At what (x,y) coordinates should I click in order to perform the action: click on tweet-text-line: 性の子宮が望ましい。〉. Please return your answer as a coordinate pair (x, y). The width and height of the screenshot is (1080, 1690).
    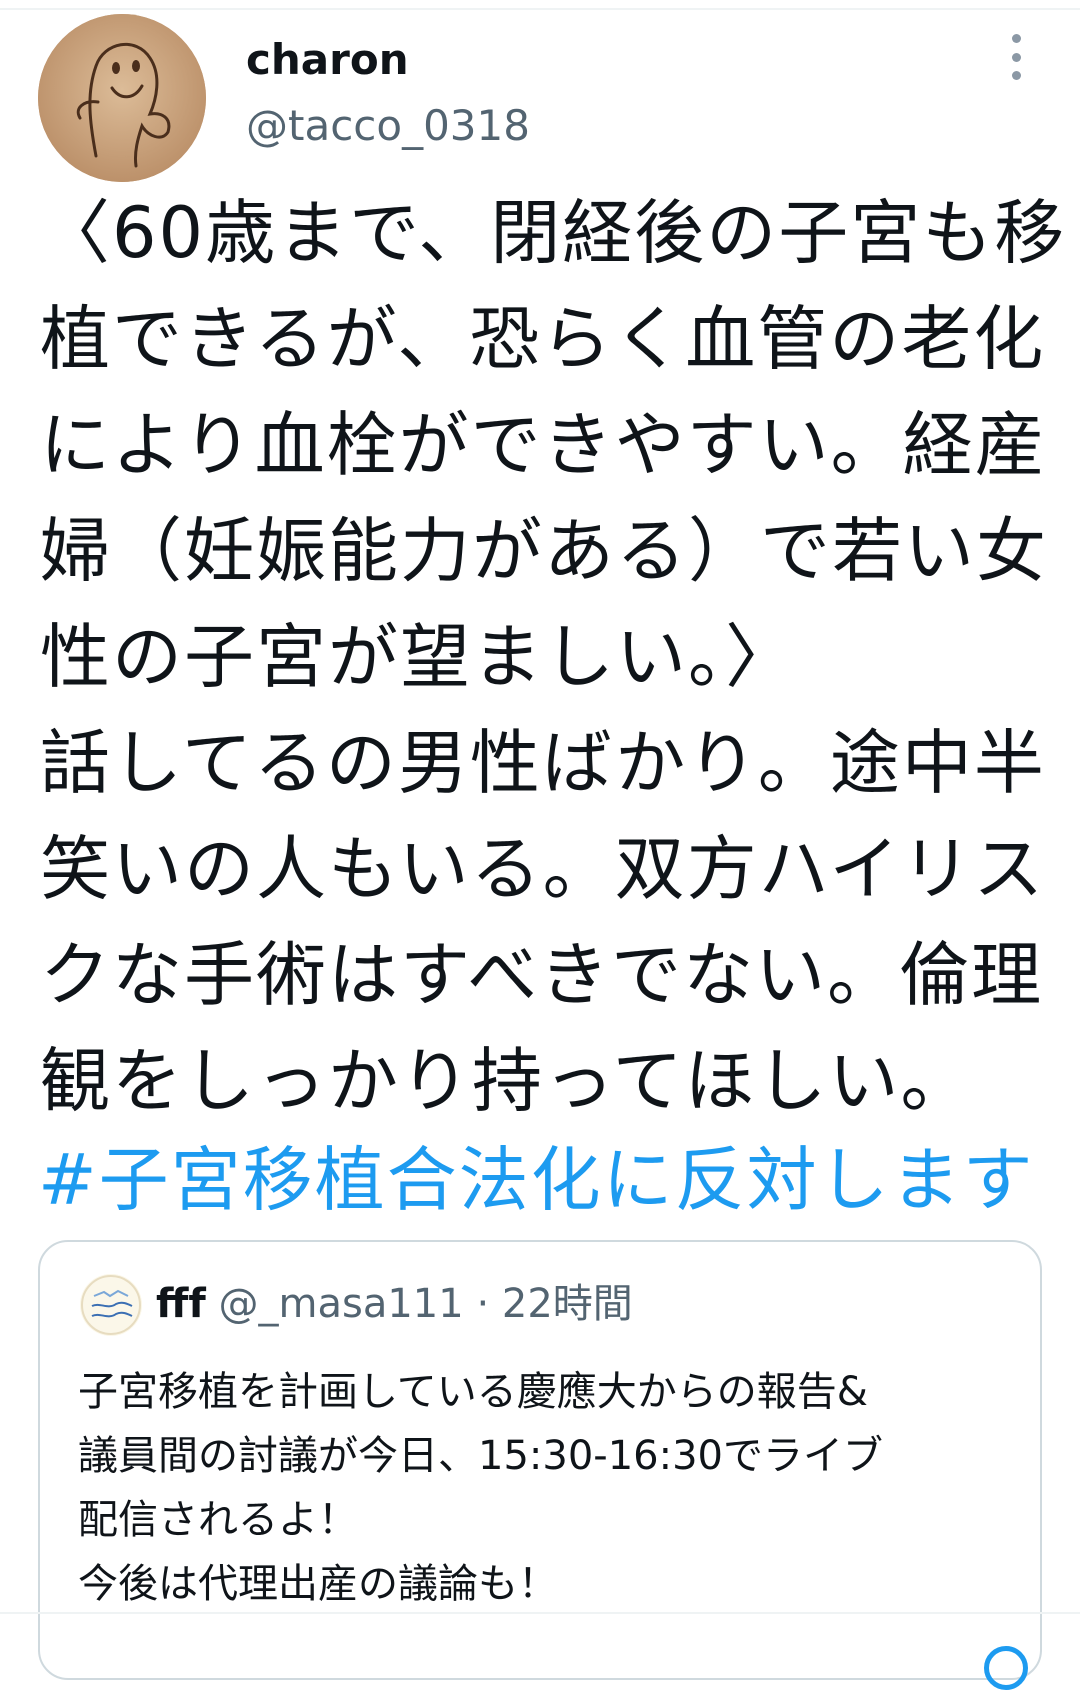
    Looking at the image, I should click on (418, 657).